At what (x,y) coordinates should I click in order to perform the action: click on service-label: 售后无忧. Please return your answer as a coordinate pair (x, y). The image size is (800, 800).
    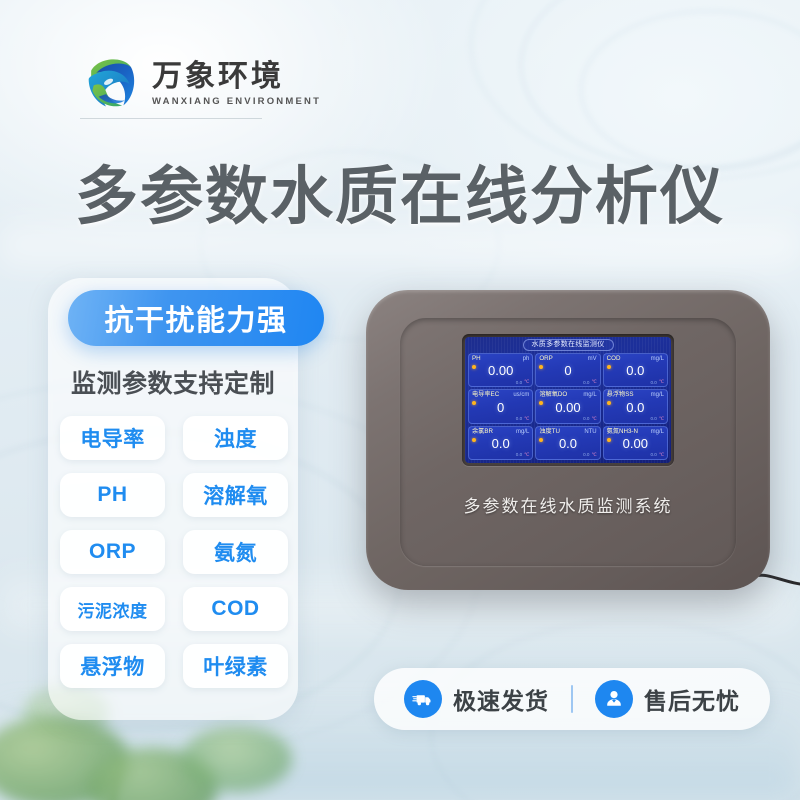
    Looking at the image, I should click on (692, 701).